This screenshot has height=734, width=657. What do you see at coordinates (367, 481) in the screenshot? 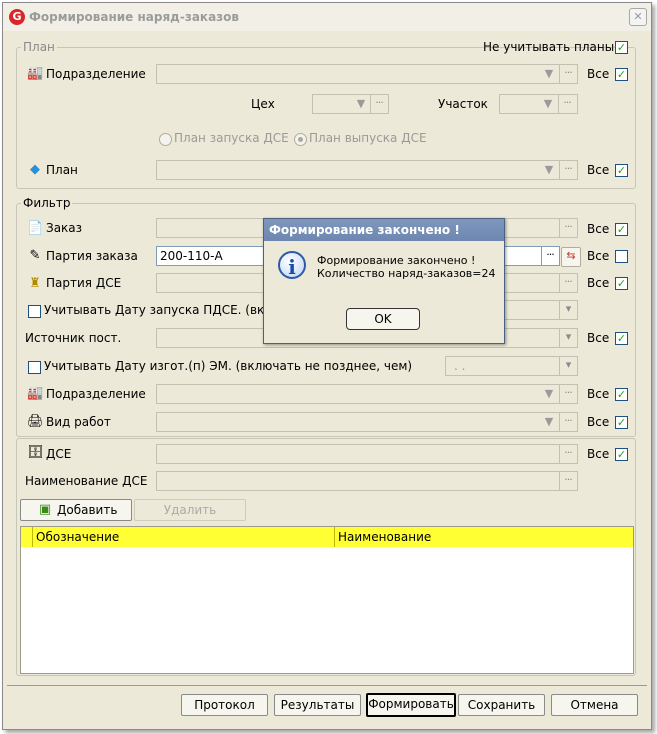
I see `dse-name-field: ···` at bounding box center [367, 481].